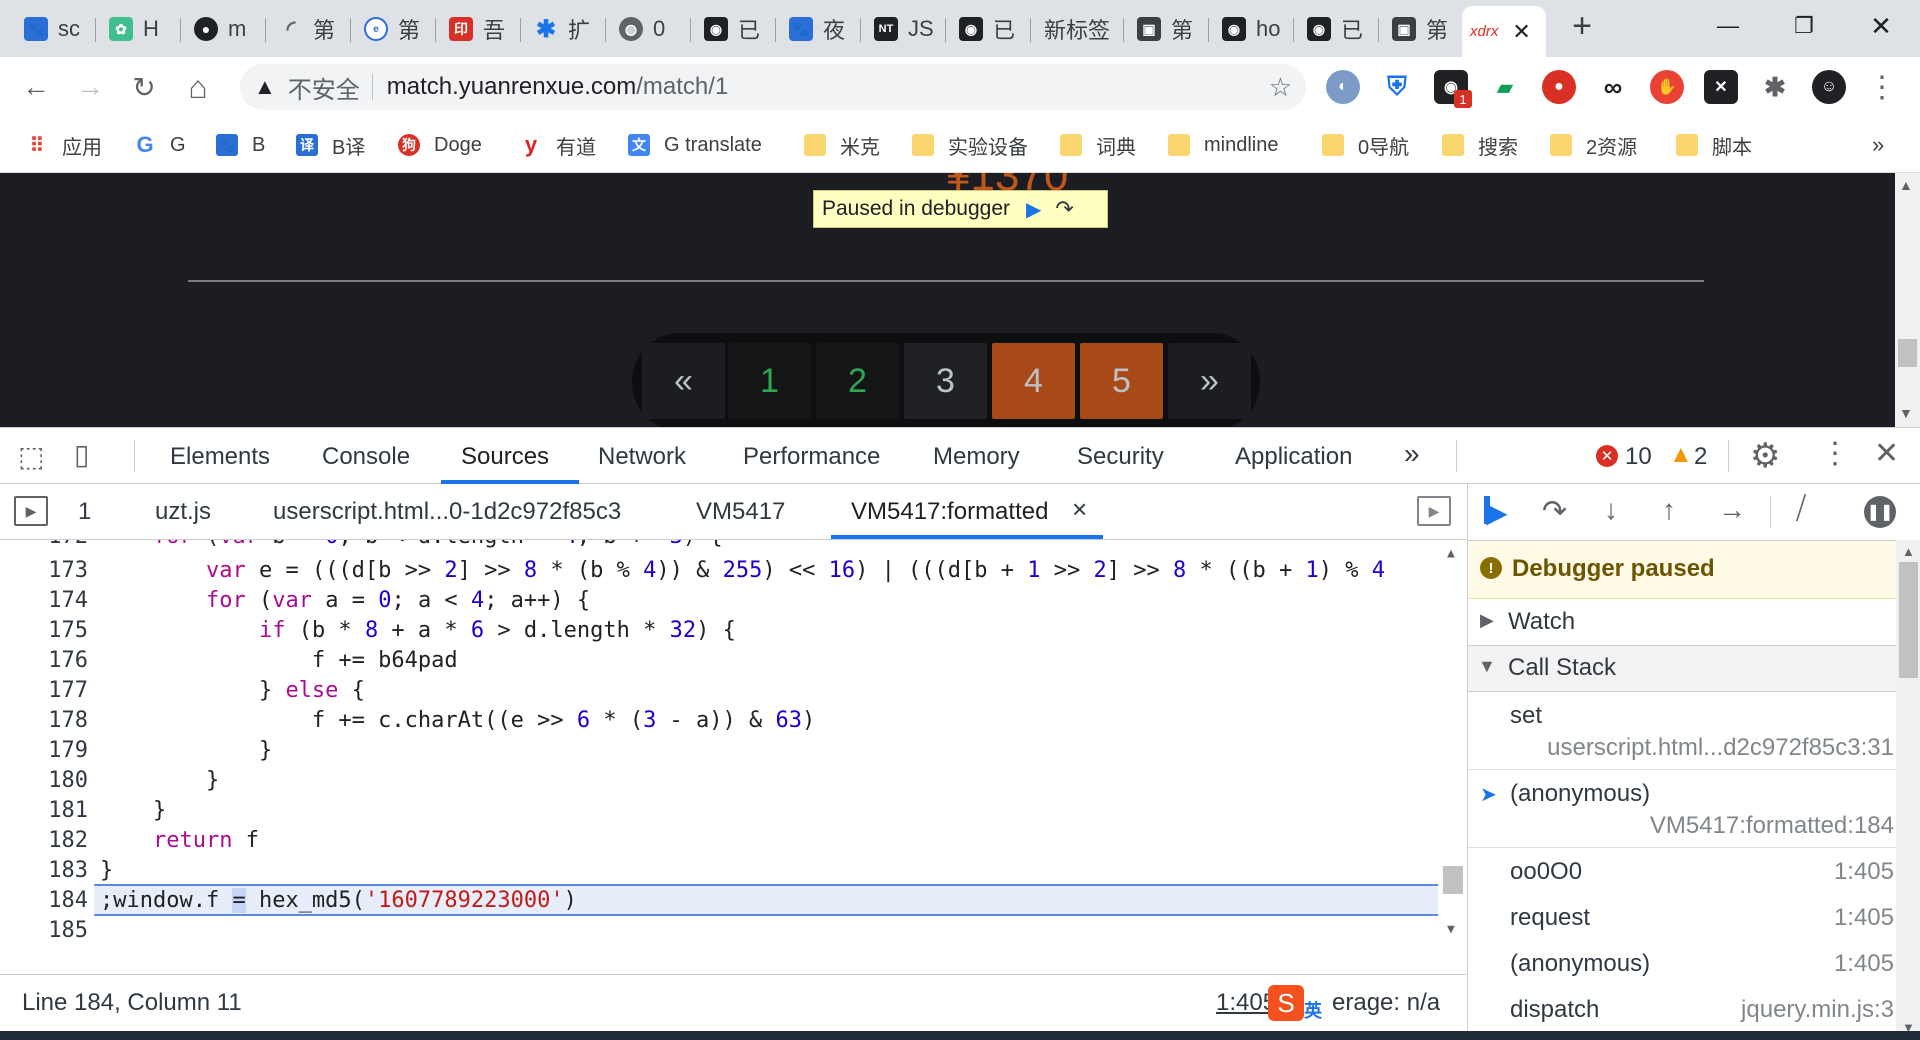  I want to click on bookmark-item: 🐾 B, so click(240, 145).